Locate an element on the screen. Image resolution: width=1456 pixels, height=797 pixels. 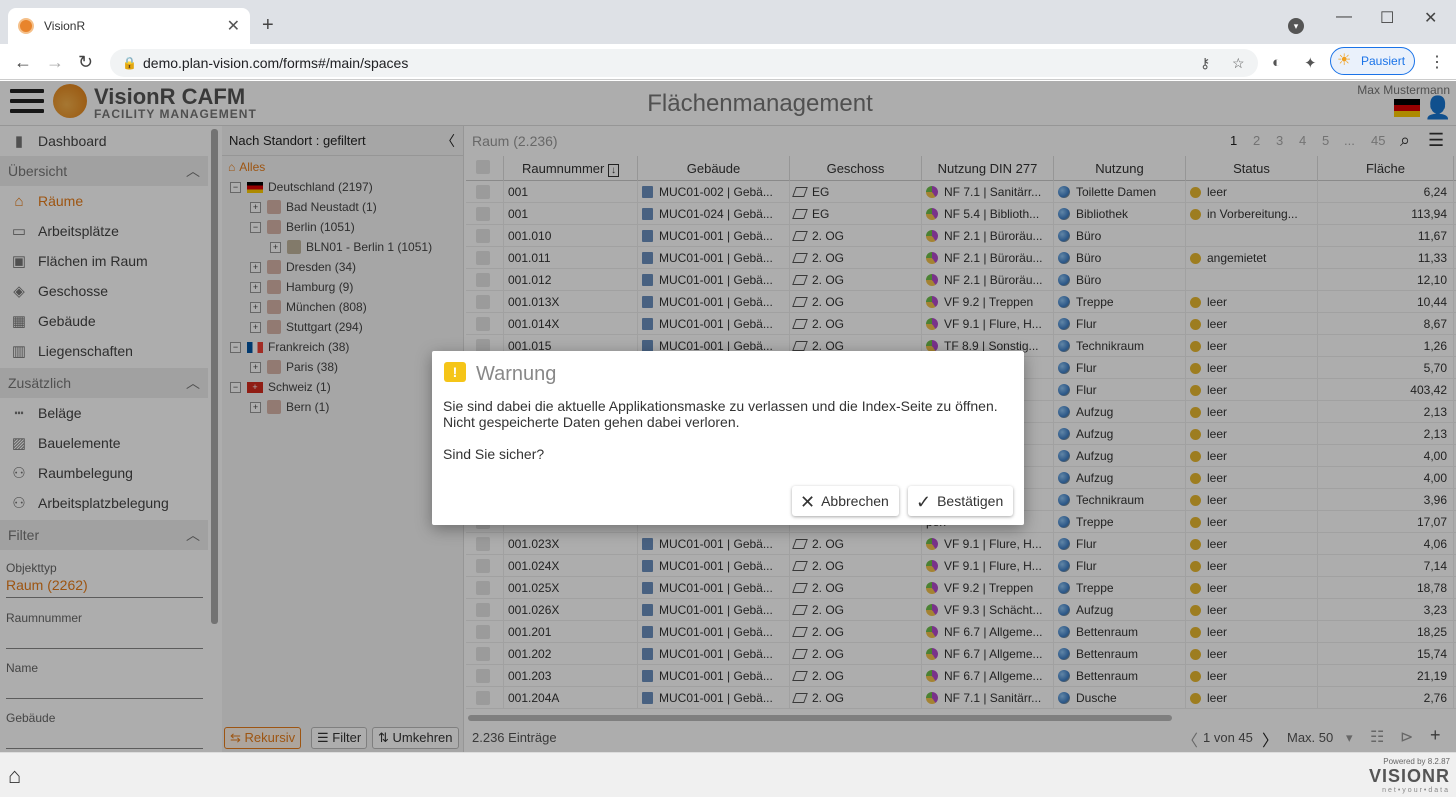
bookmark-star-icon: ☆ is located at coordinates (1238, 63).